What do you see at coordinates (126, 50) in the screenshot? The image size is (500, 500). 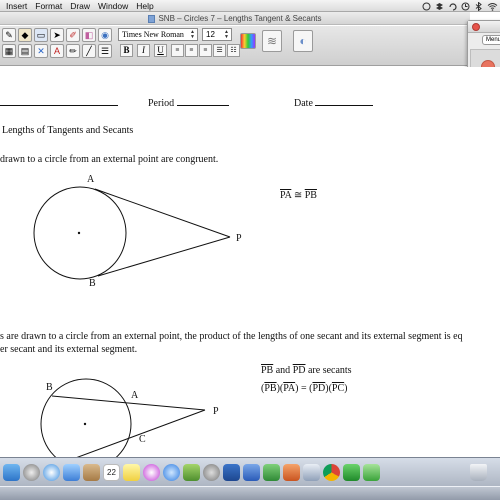 I see `bold-button: B` at bounding box center [126, 50].